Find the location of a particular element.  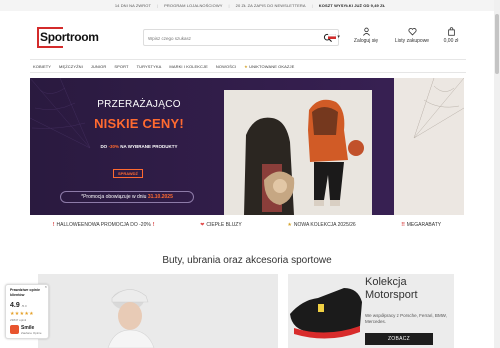

banner-headline-2: NISKIE CENY! is located at coordinates (139, 123).